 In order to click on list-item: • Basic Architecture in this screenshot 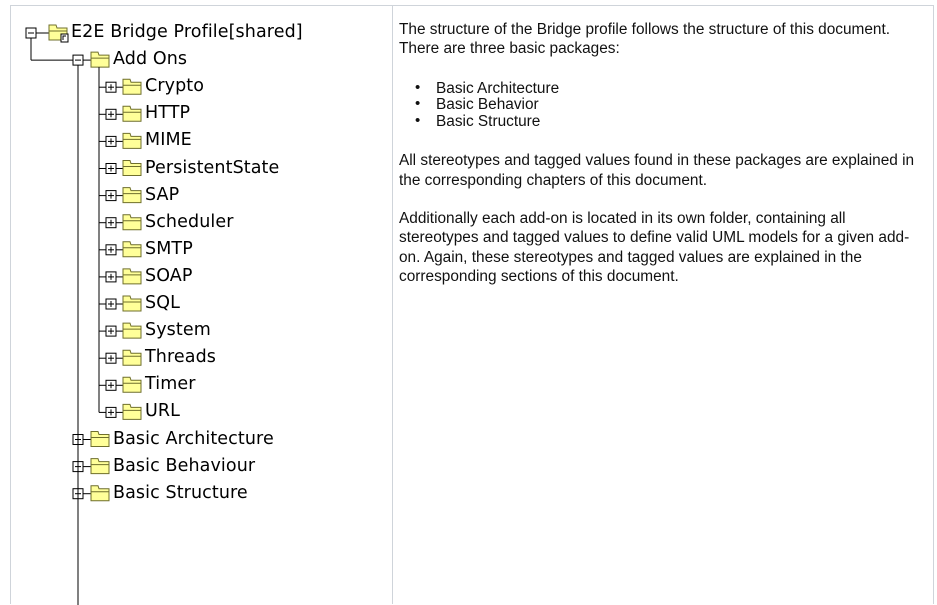, I will do `click(487, 87)`.